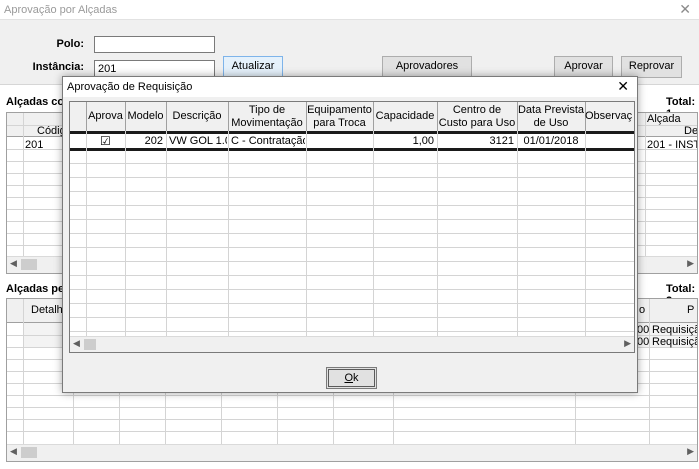  What do you see at coordinates (642, 310) in the screenshot?
I see `grid2-col-o: o` at bounding box center [642, 310].